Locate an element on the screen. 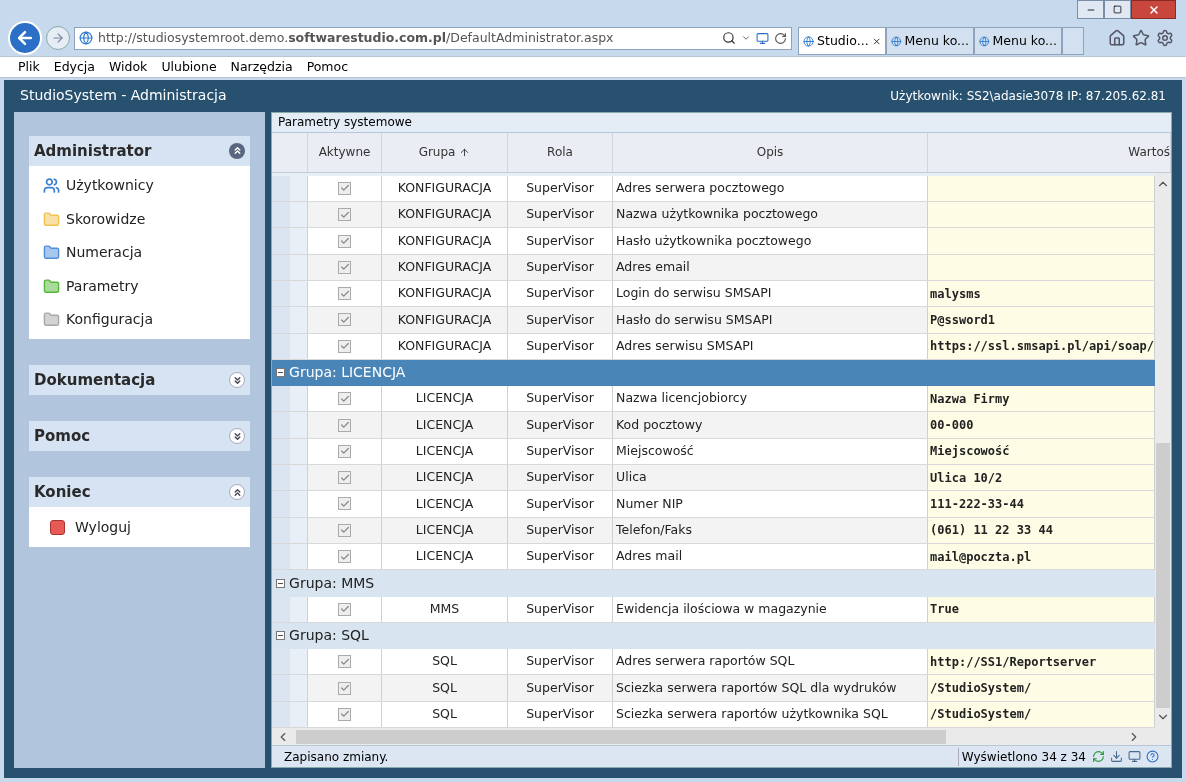 The height and width of the screenshot is (782, 1186). sidebar-item: Konfiguracja is located at coordinates (140, 319).